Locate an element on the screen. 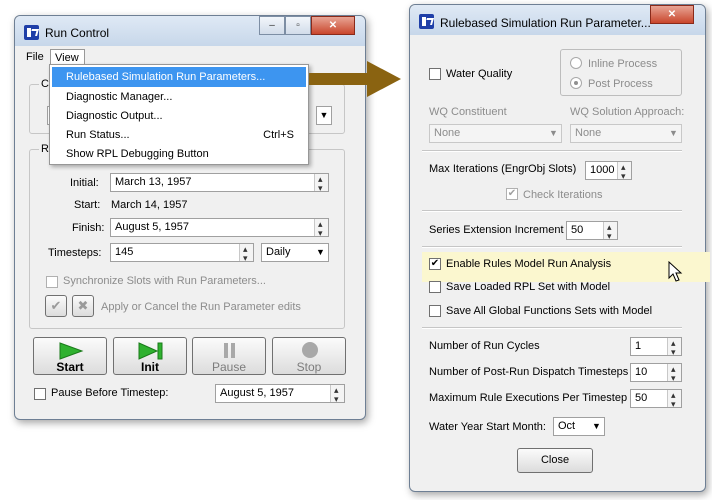 The image size is (712, 500). series-extension-spinner is located at coordinates (610, 230).